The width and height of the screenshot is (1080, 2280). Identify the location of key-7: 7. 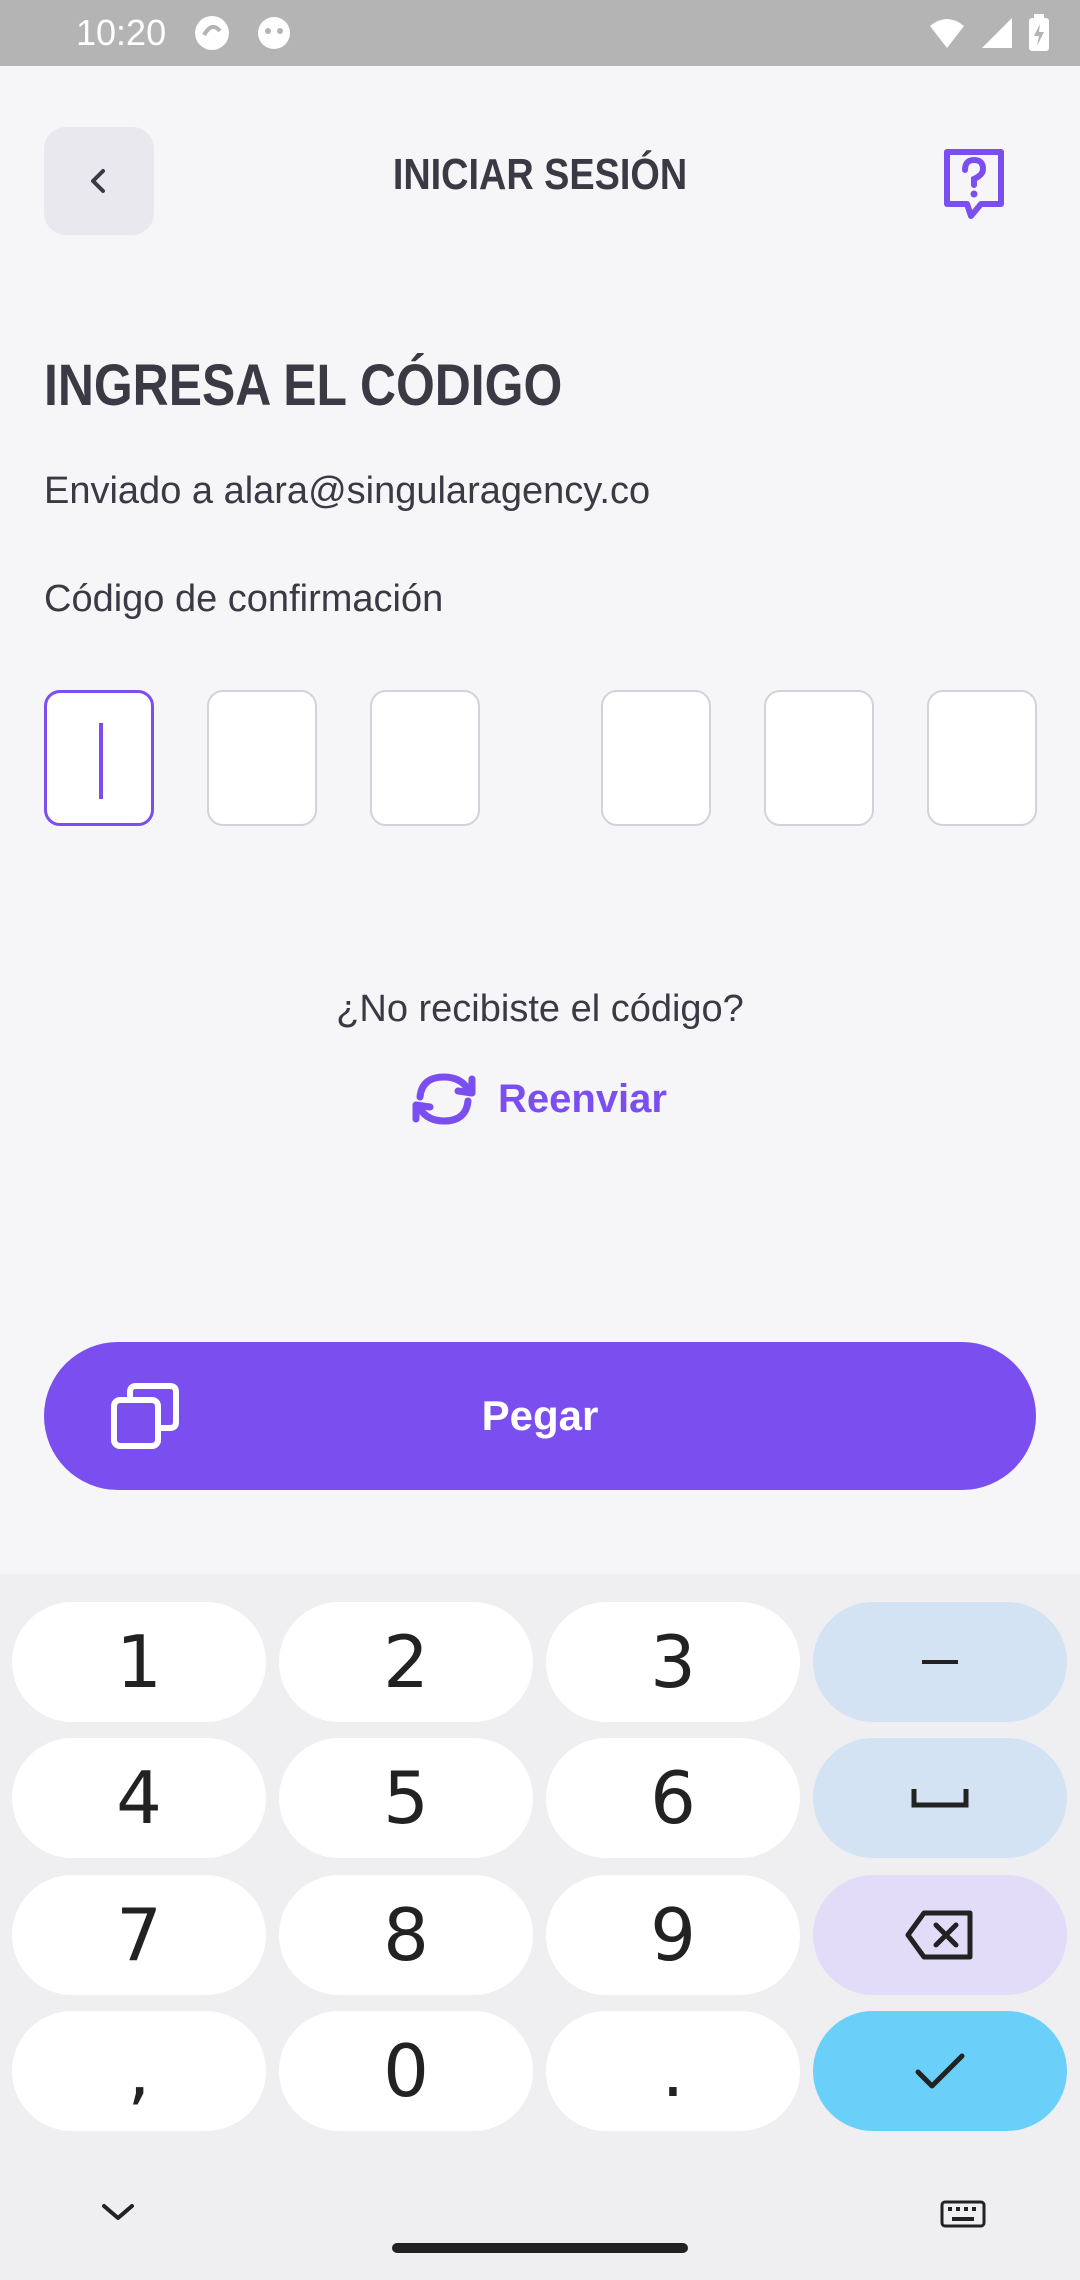
(139, 1935).